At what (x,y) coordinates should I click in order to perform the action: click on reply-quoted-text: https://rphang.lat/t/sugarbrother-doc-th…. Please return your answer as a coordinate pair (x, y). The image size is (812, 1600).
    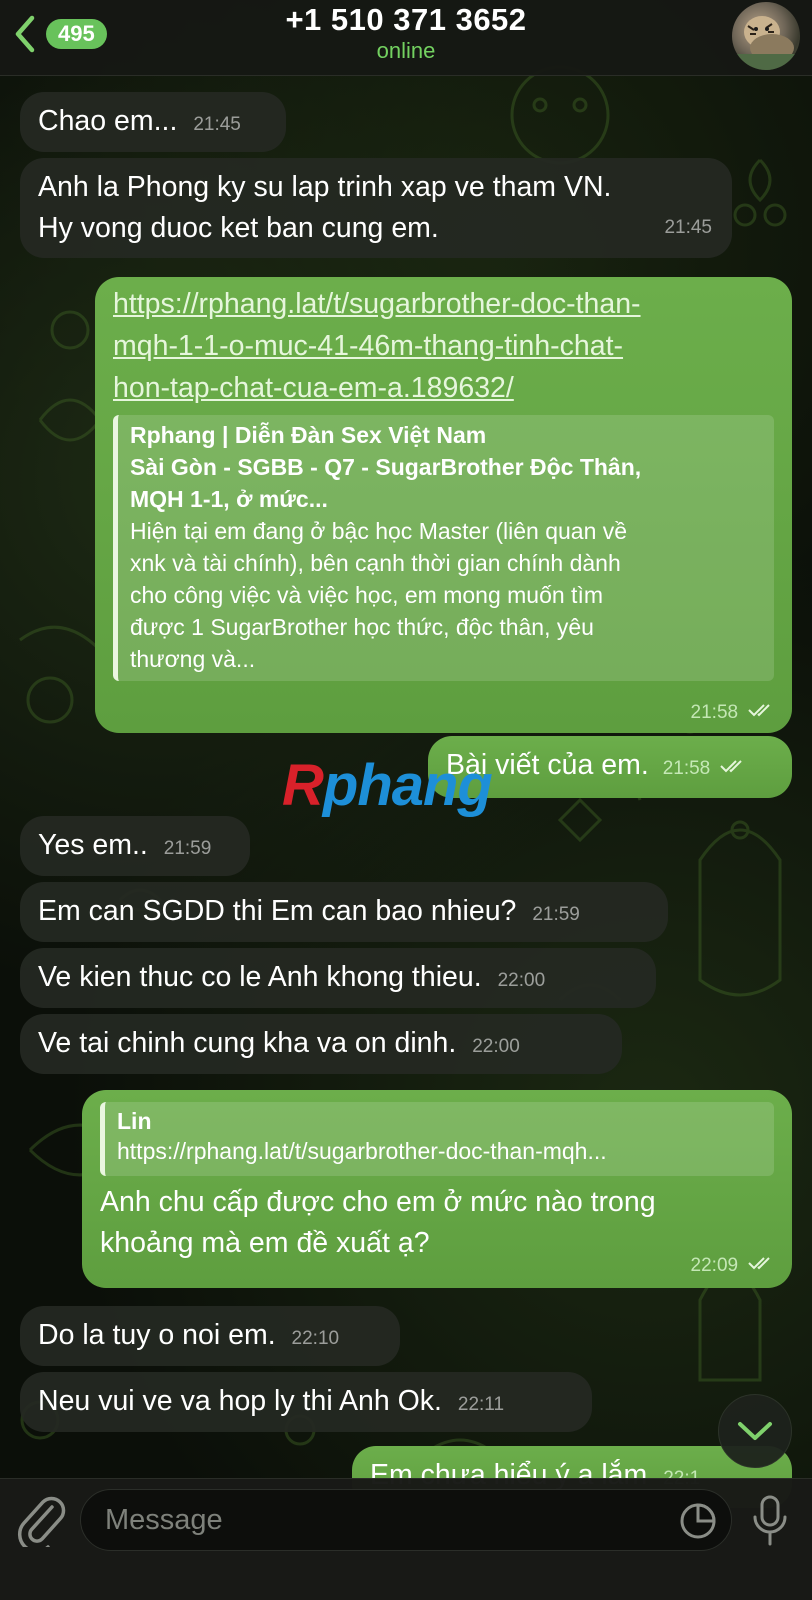
    Looking at the image, I should click on (362, 1151).